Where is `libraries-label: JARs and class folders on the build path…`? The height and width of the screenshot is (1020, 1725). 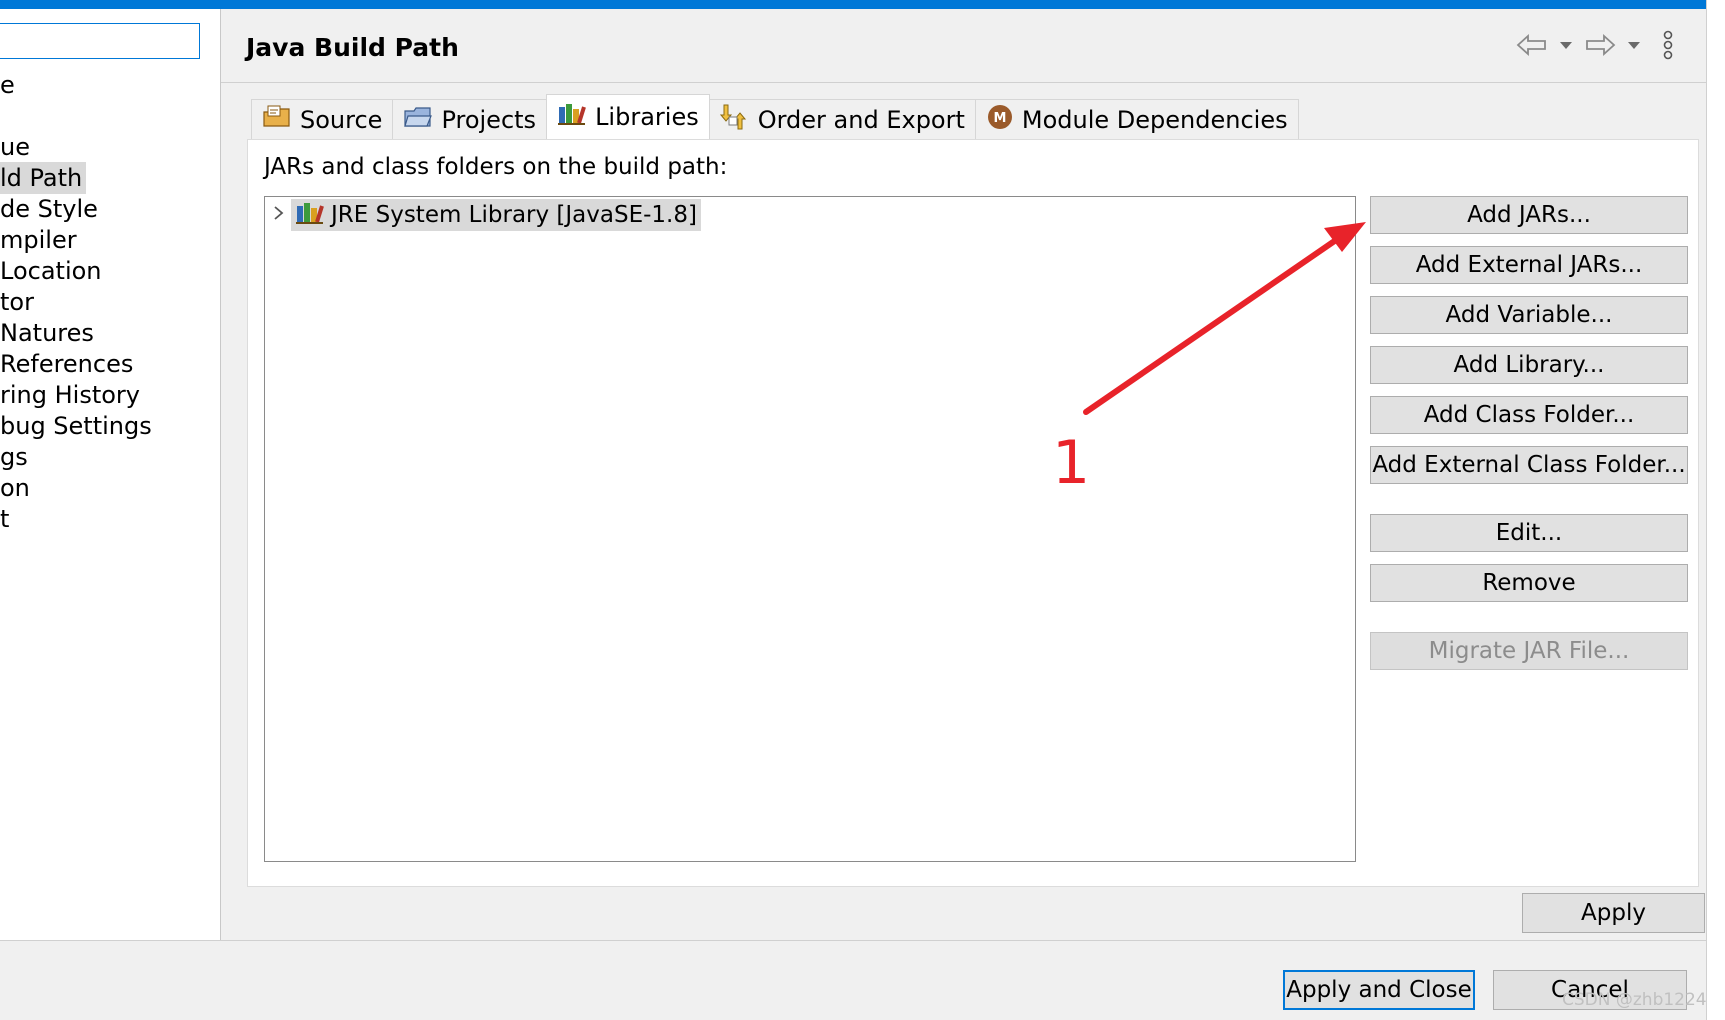
libraries-label: JARs and class folders on the build path… is located at coordinates (496, 167).